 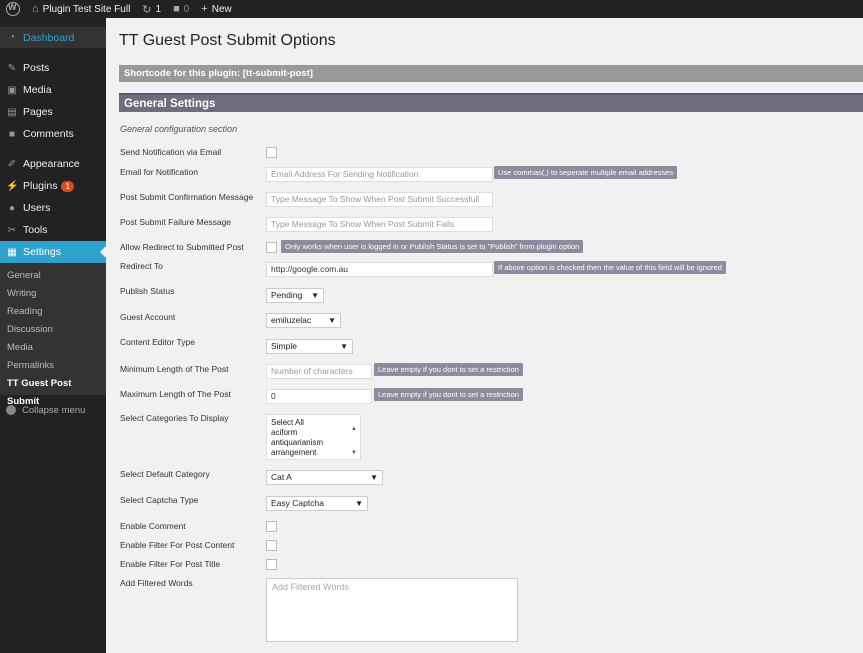 What do you see at coordinates (53, 276) in the screenshot?
I see `submenu-general: General` at bounding box center [53, 276].